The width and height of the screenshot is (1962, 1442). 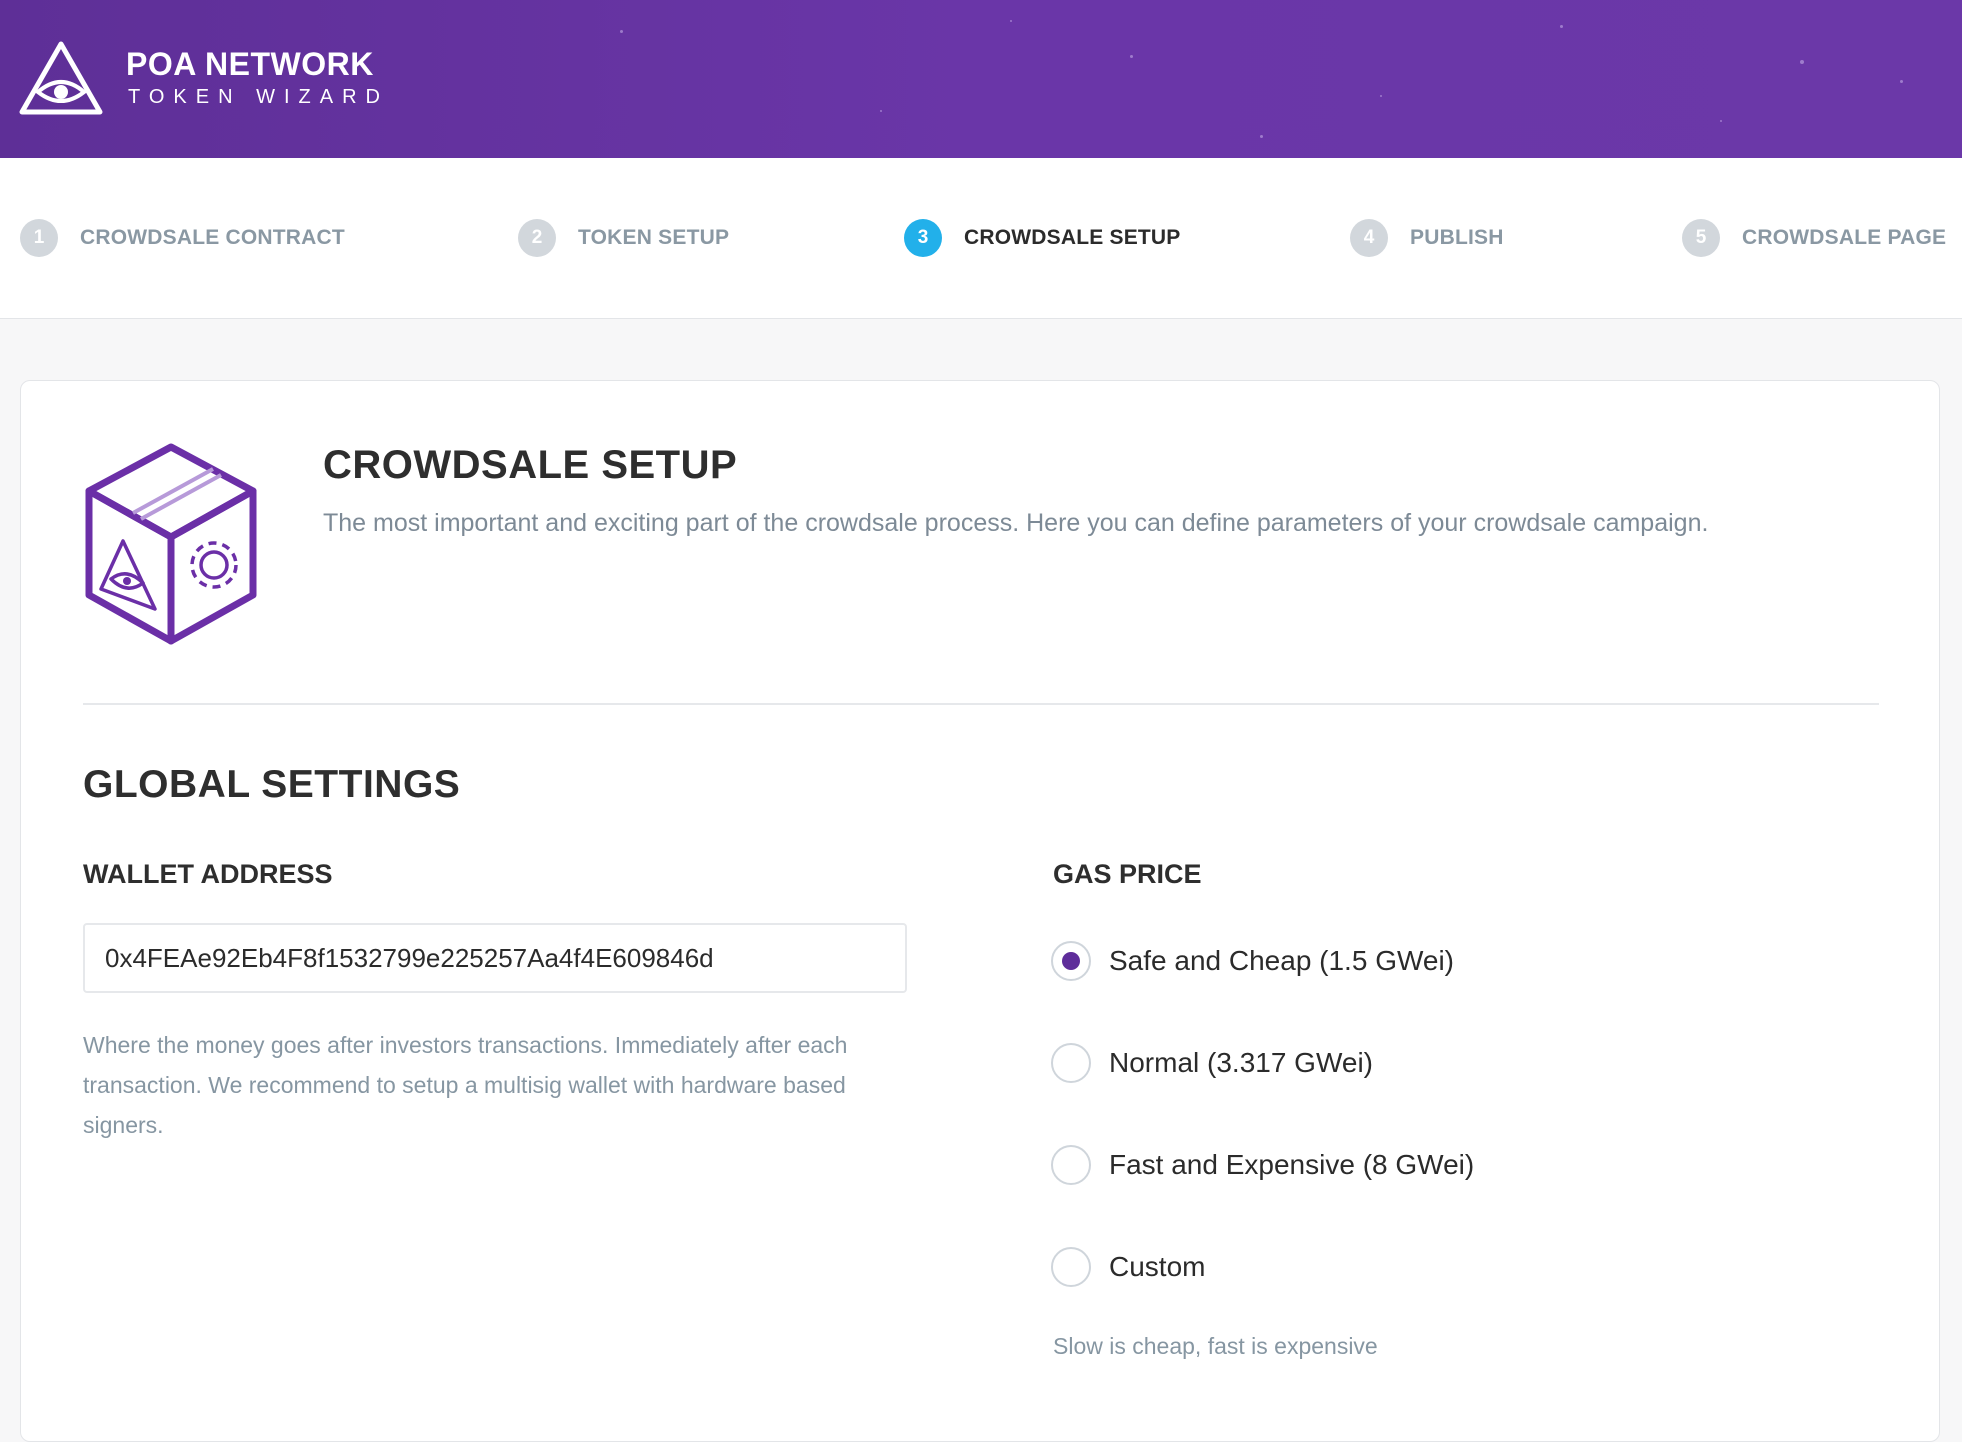 What do you see at coordinates (1127, 874) in the screenshot?
I see `gas-price-label: GAS PRICE` at bounding box center [1127, 874].